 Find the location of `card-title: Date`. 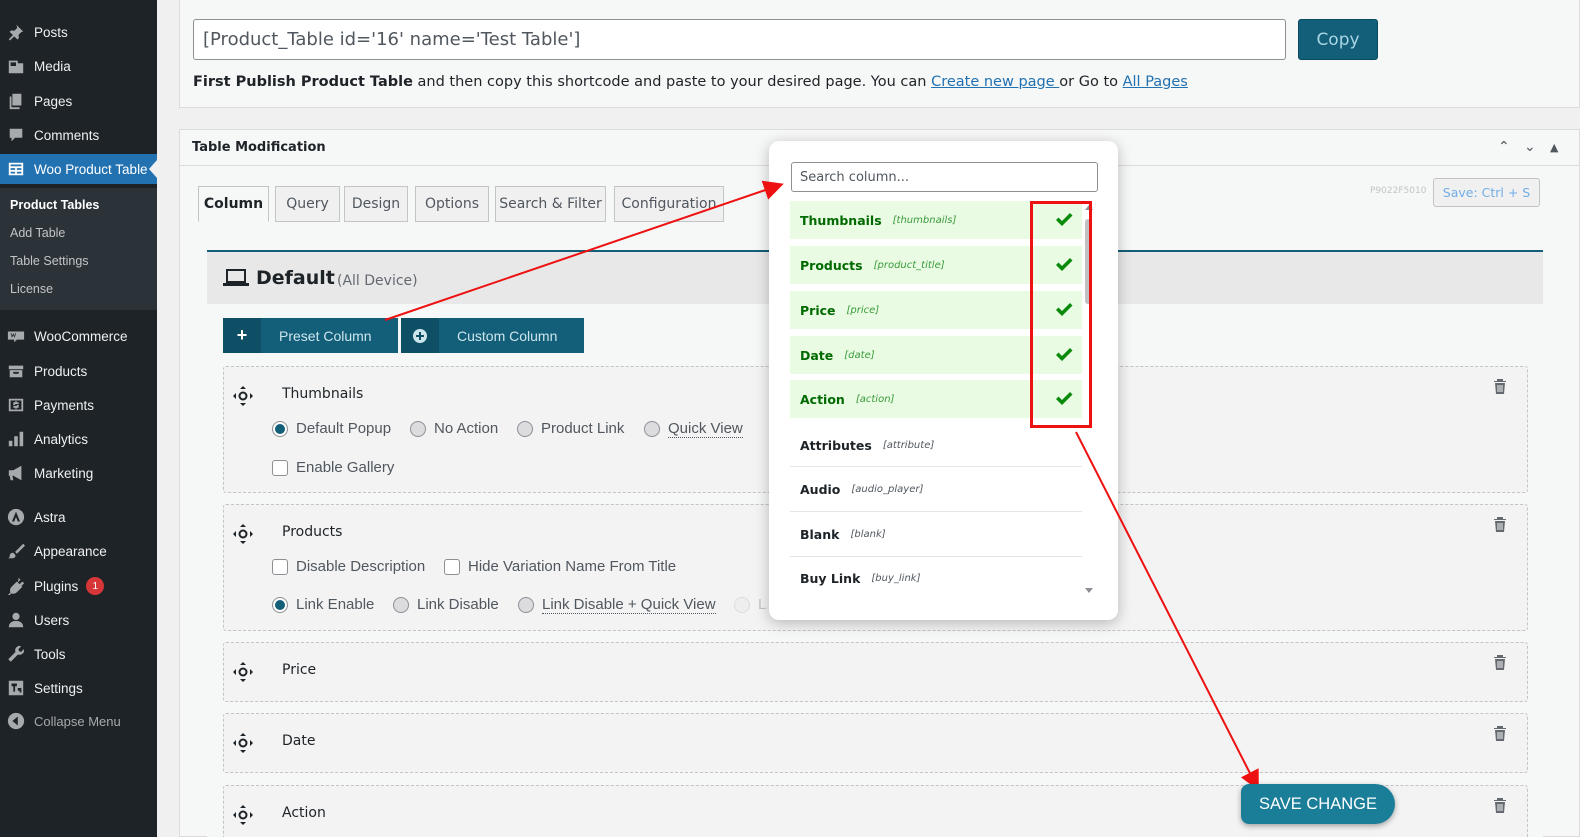

card-title: Date is located at coordinates (299, 741).